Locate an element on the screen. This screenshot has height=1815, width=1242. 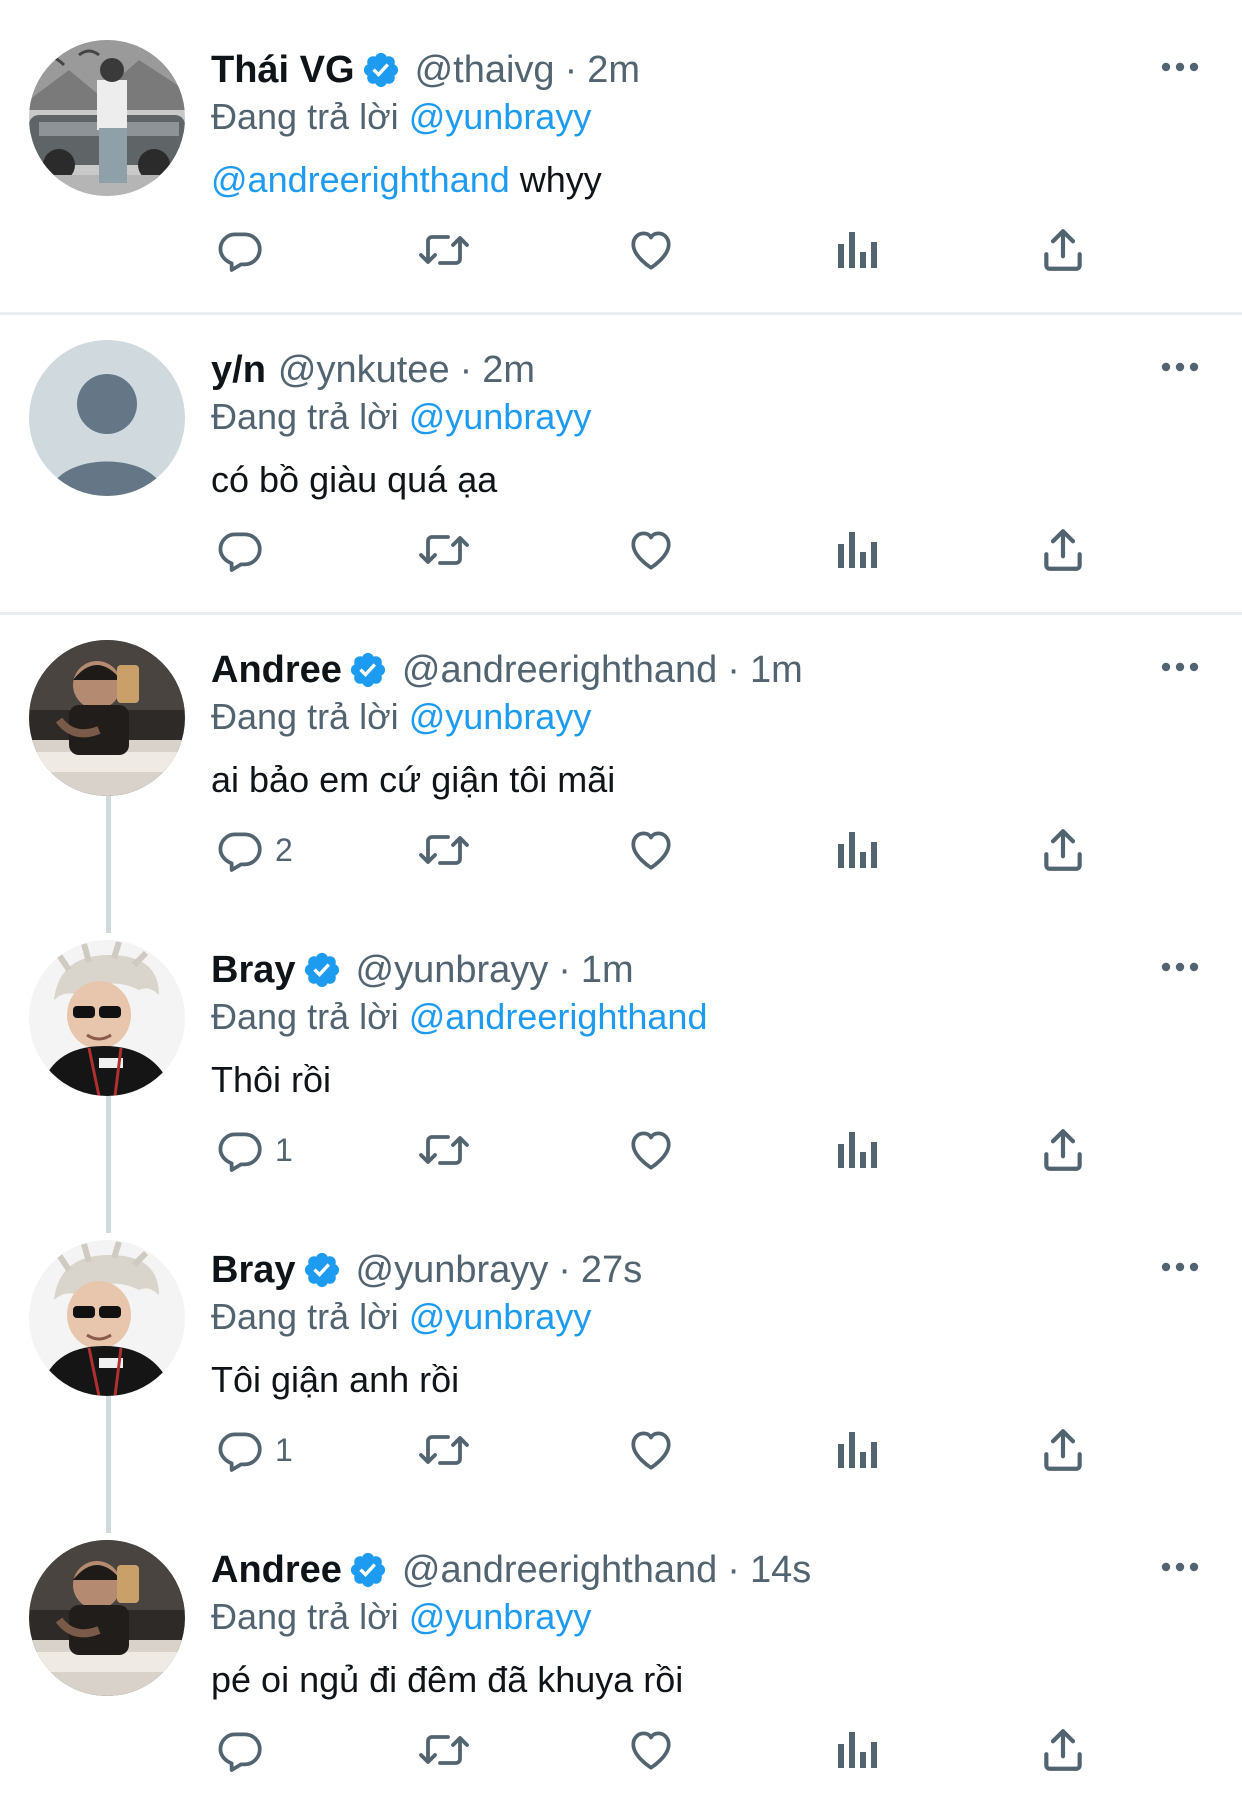
tweet-text: có bồ giàu quá ạa is located at coordinates (354, 480).